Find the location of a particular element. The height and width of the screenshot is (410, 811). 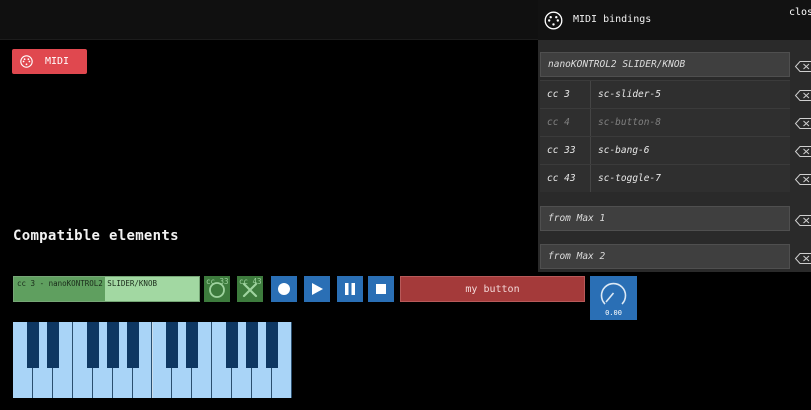

binding-target: sc-toggle-7 is located at coordinates (629, 178).